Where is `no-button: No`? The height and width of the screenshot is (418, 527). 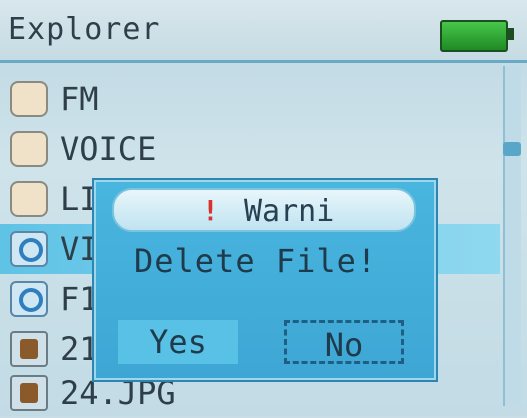
no-button: No is located at coordinates (344, 342).